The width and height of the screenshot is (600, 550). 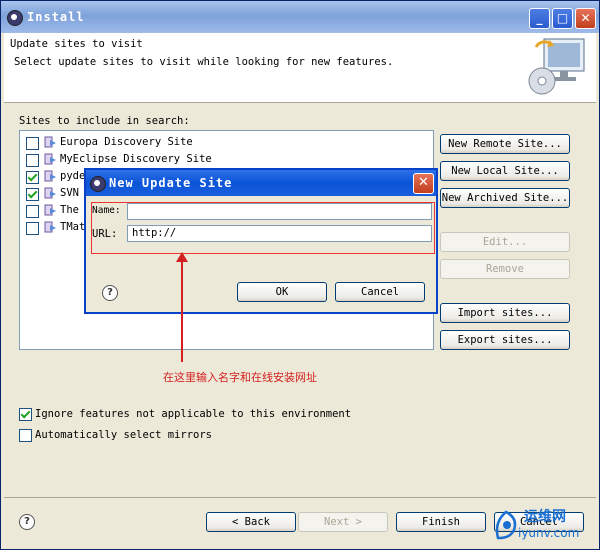 I want to click on dialog-cancel-button: Cancel, so click(x=380, y=292).